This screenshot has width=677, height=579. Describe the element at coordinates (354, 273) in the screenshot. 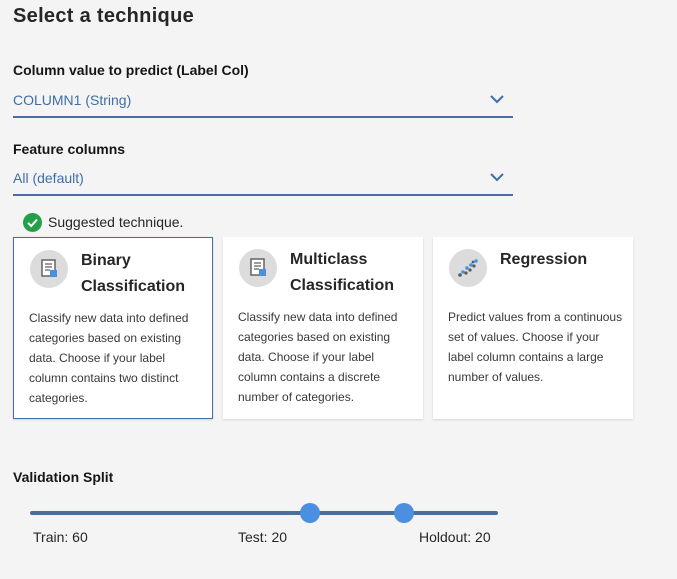

I see `technique-title: Multiclass Classification` at that location.